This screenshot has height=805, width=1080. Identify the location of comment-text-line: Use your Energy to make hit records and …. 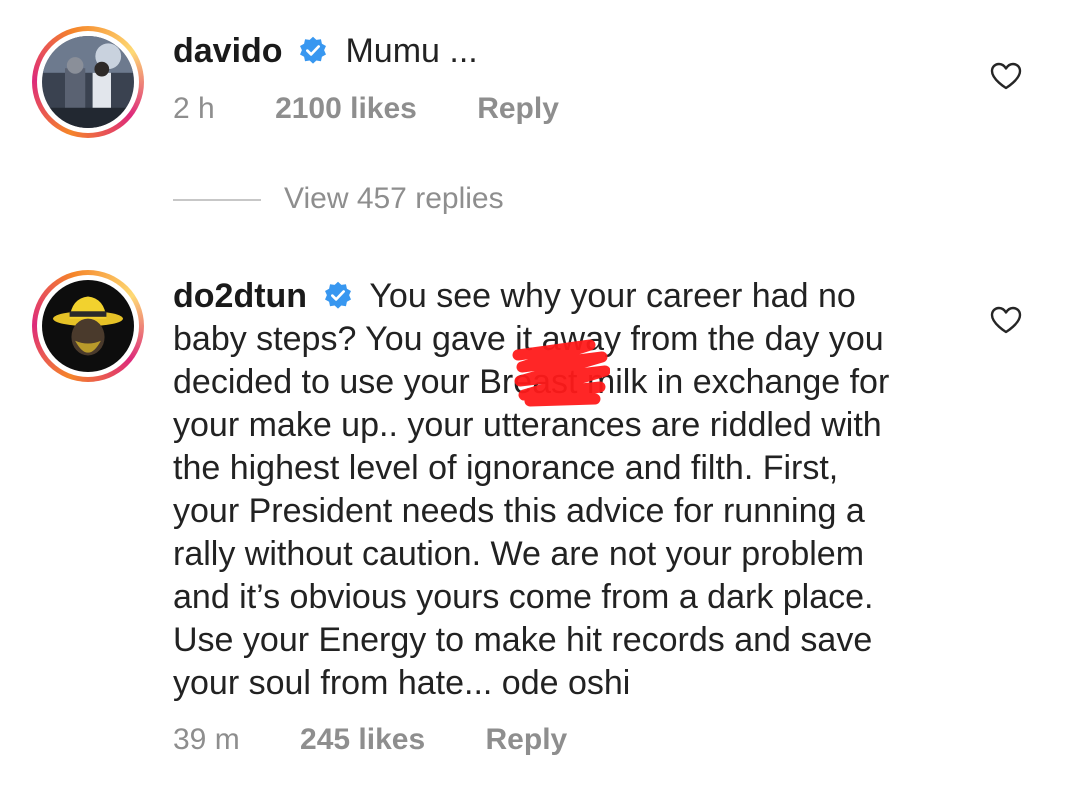
(523, 640).